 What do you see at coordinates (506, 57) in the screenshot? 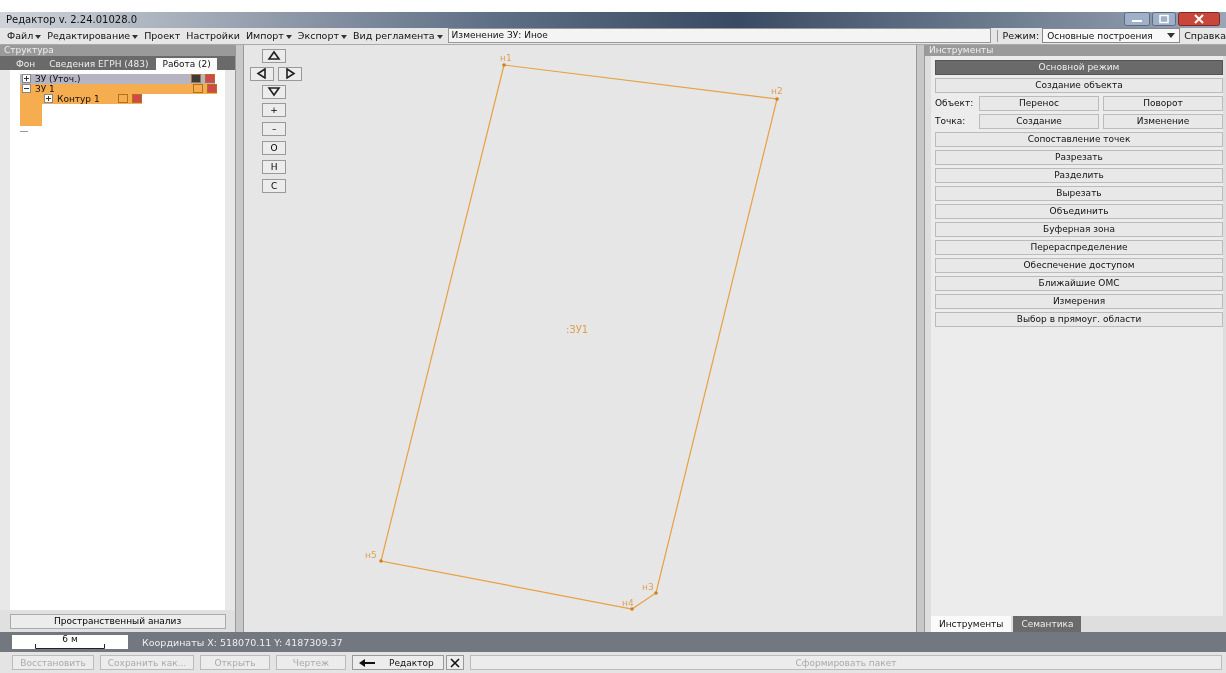
I see `vertex-label: н1` at bounding box center [506, 57].